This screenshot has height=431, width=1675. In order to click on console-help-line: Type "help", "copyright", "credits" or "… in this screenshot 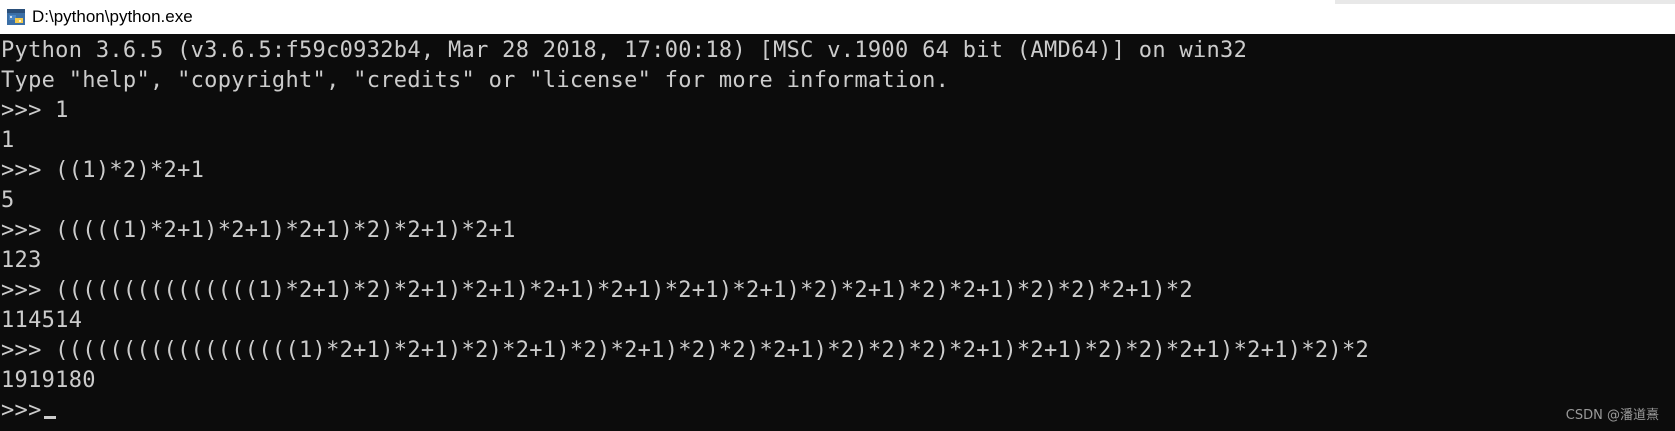, I will do `click(475, 80)`.